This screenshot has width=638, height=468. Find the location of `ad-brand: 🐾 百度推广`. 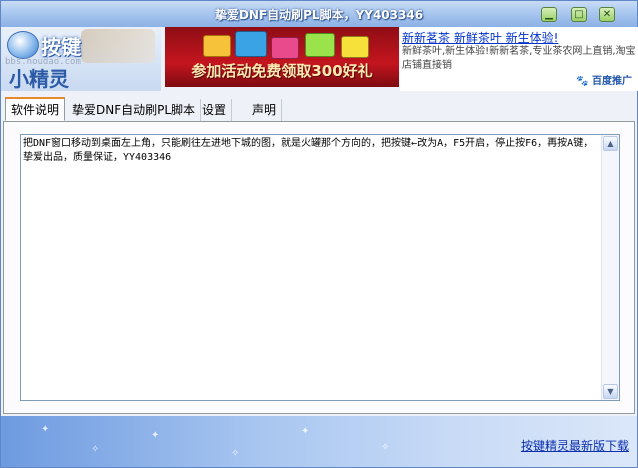

ad-brand: 🐾 百度推广 is located at coordinates (604, 79).